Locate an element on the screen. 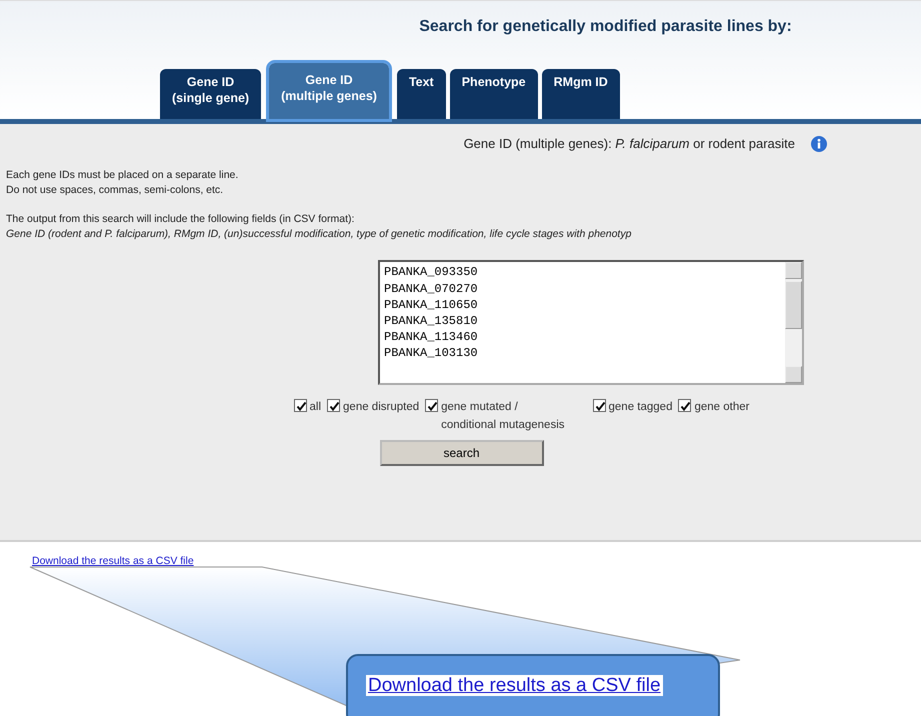 The height and width of the screenshot is (716, 921). tab: RMgm ID is located at coordinates (581, 94).